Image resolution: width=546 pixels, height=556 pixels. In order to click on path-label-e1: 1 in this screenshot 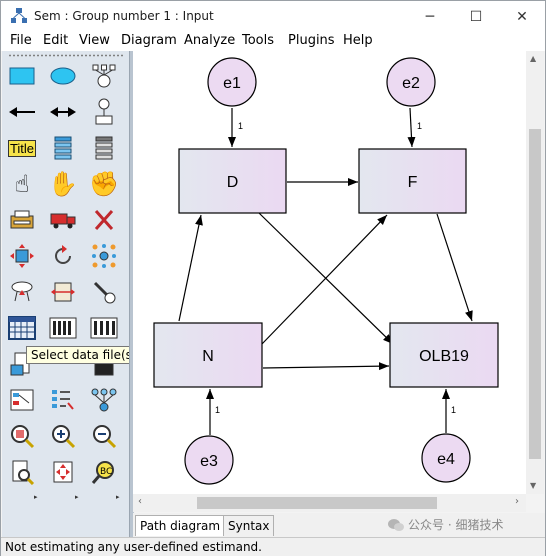, I will do `click(240, 126)`.